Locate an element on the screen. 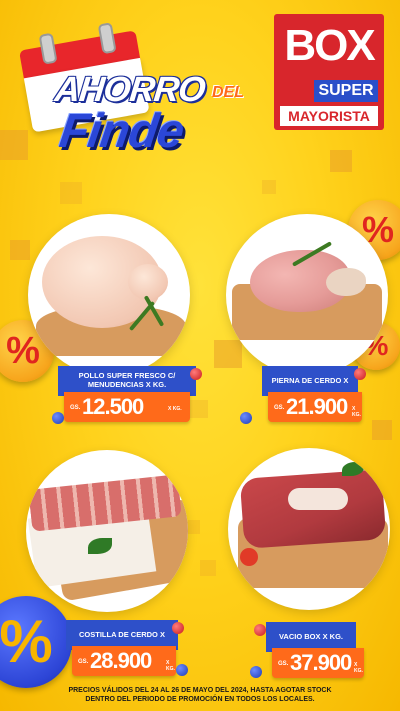  logo-mayorista-text: MAYORISTA is located at coordinates (329, 116).